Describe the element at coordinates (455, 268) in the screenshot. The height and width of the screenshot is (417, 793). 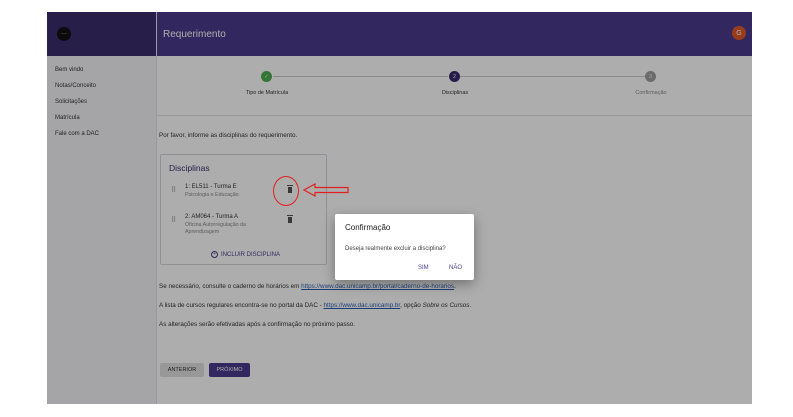
I see `confirm-no-button: NÃO` at that location.